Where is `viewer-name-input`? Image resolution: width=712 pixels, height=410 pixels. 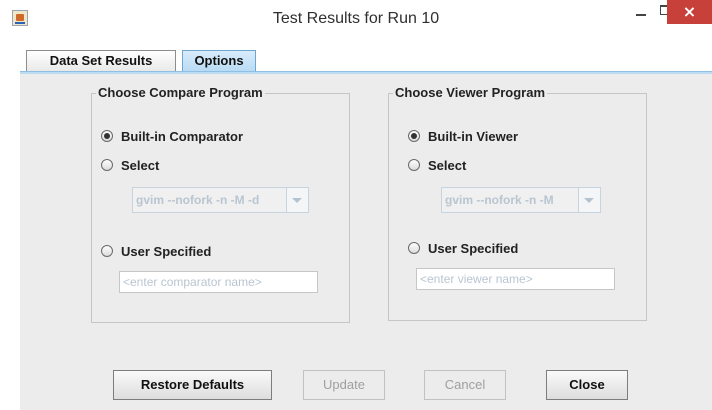
viewer-name-input is located at coordinates (515, 279).